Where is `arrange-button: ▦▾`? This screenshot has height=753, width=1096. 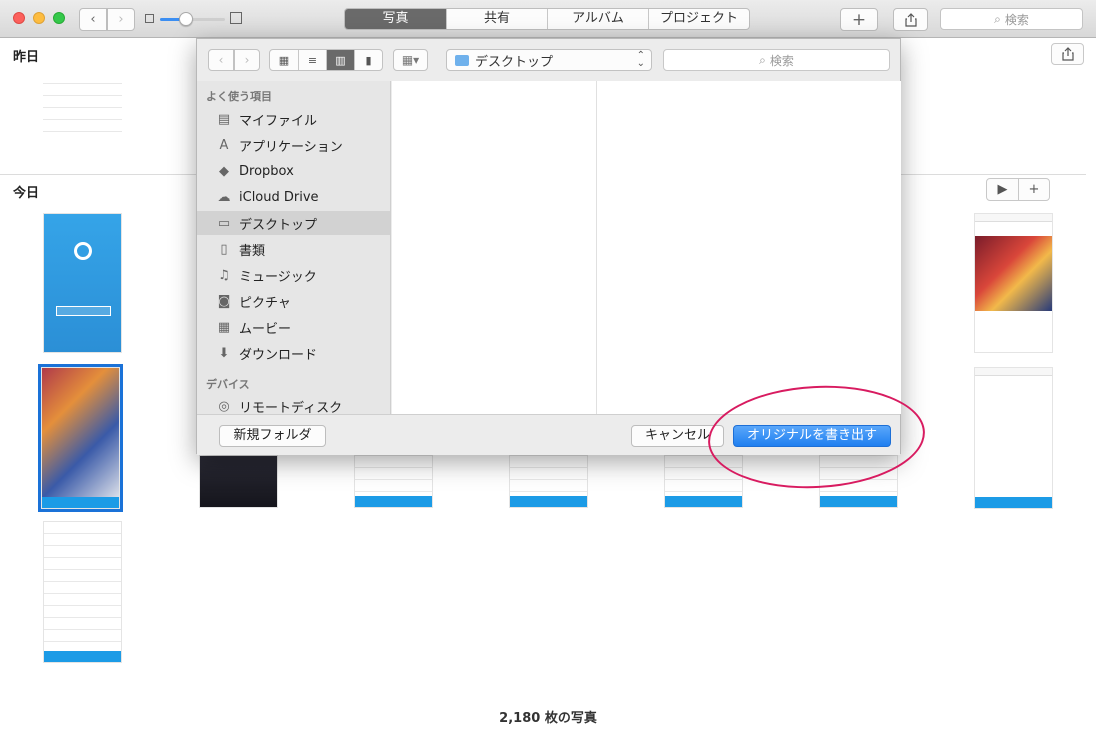
arrange-button: ▦▾ is located at coordinates (410, 60).